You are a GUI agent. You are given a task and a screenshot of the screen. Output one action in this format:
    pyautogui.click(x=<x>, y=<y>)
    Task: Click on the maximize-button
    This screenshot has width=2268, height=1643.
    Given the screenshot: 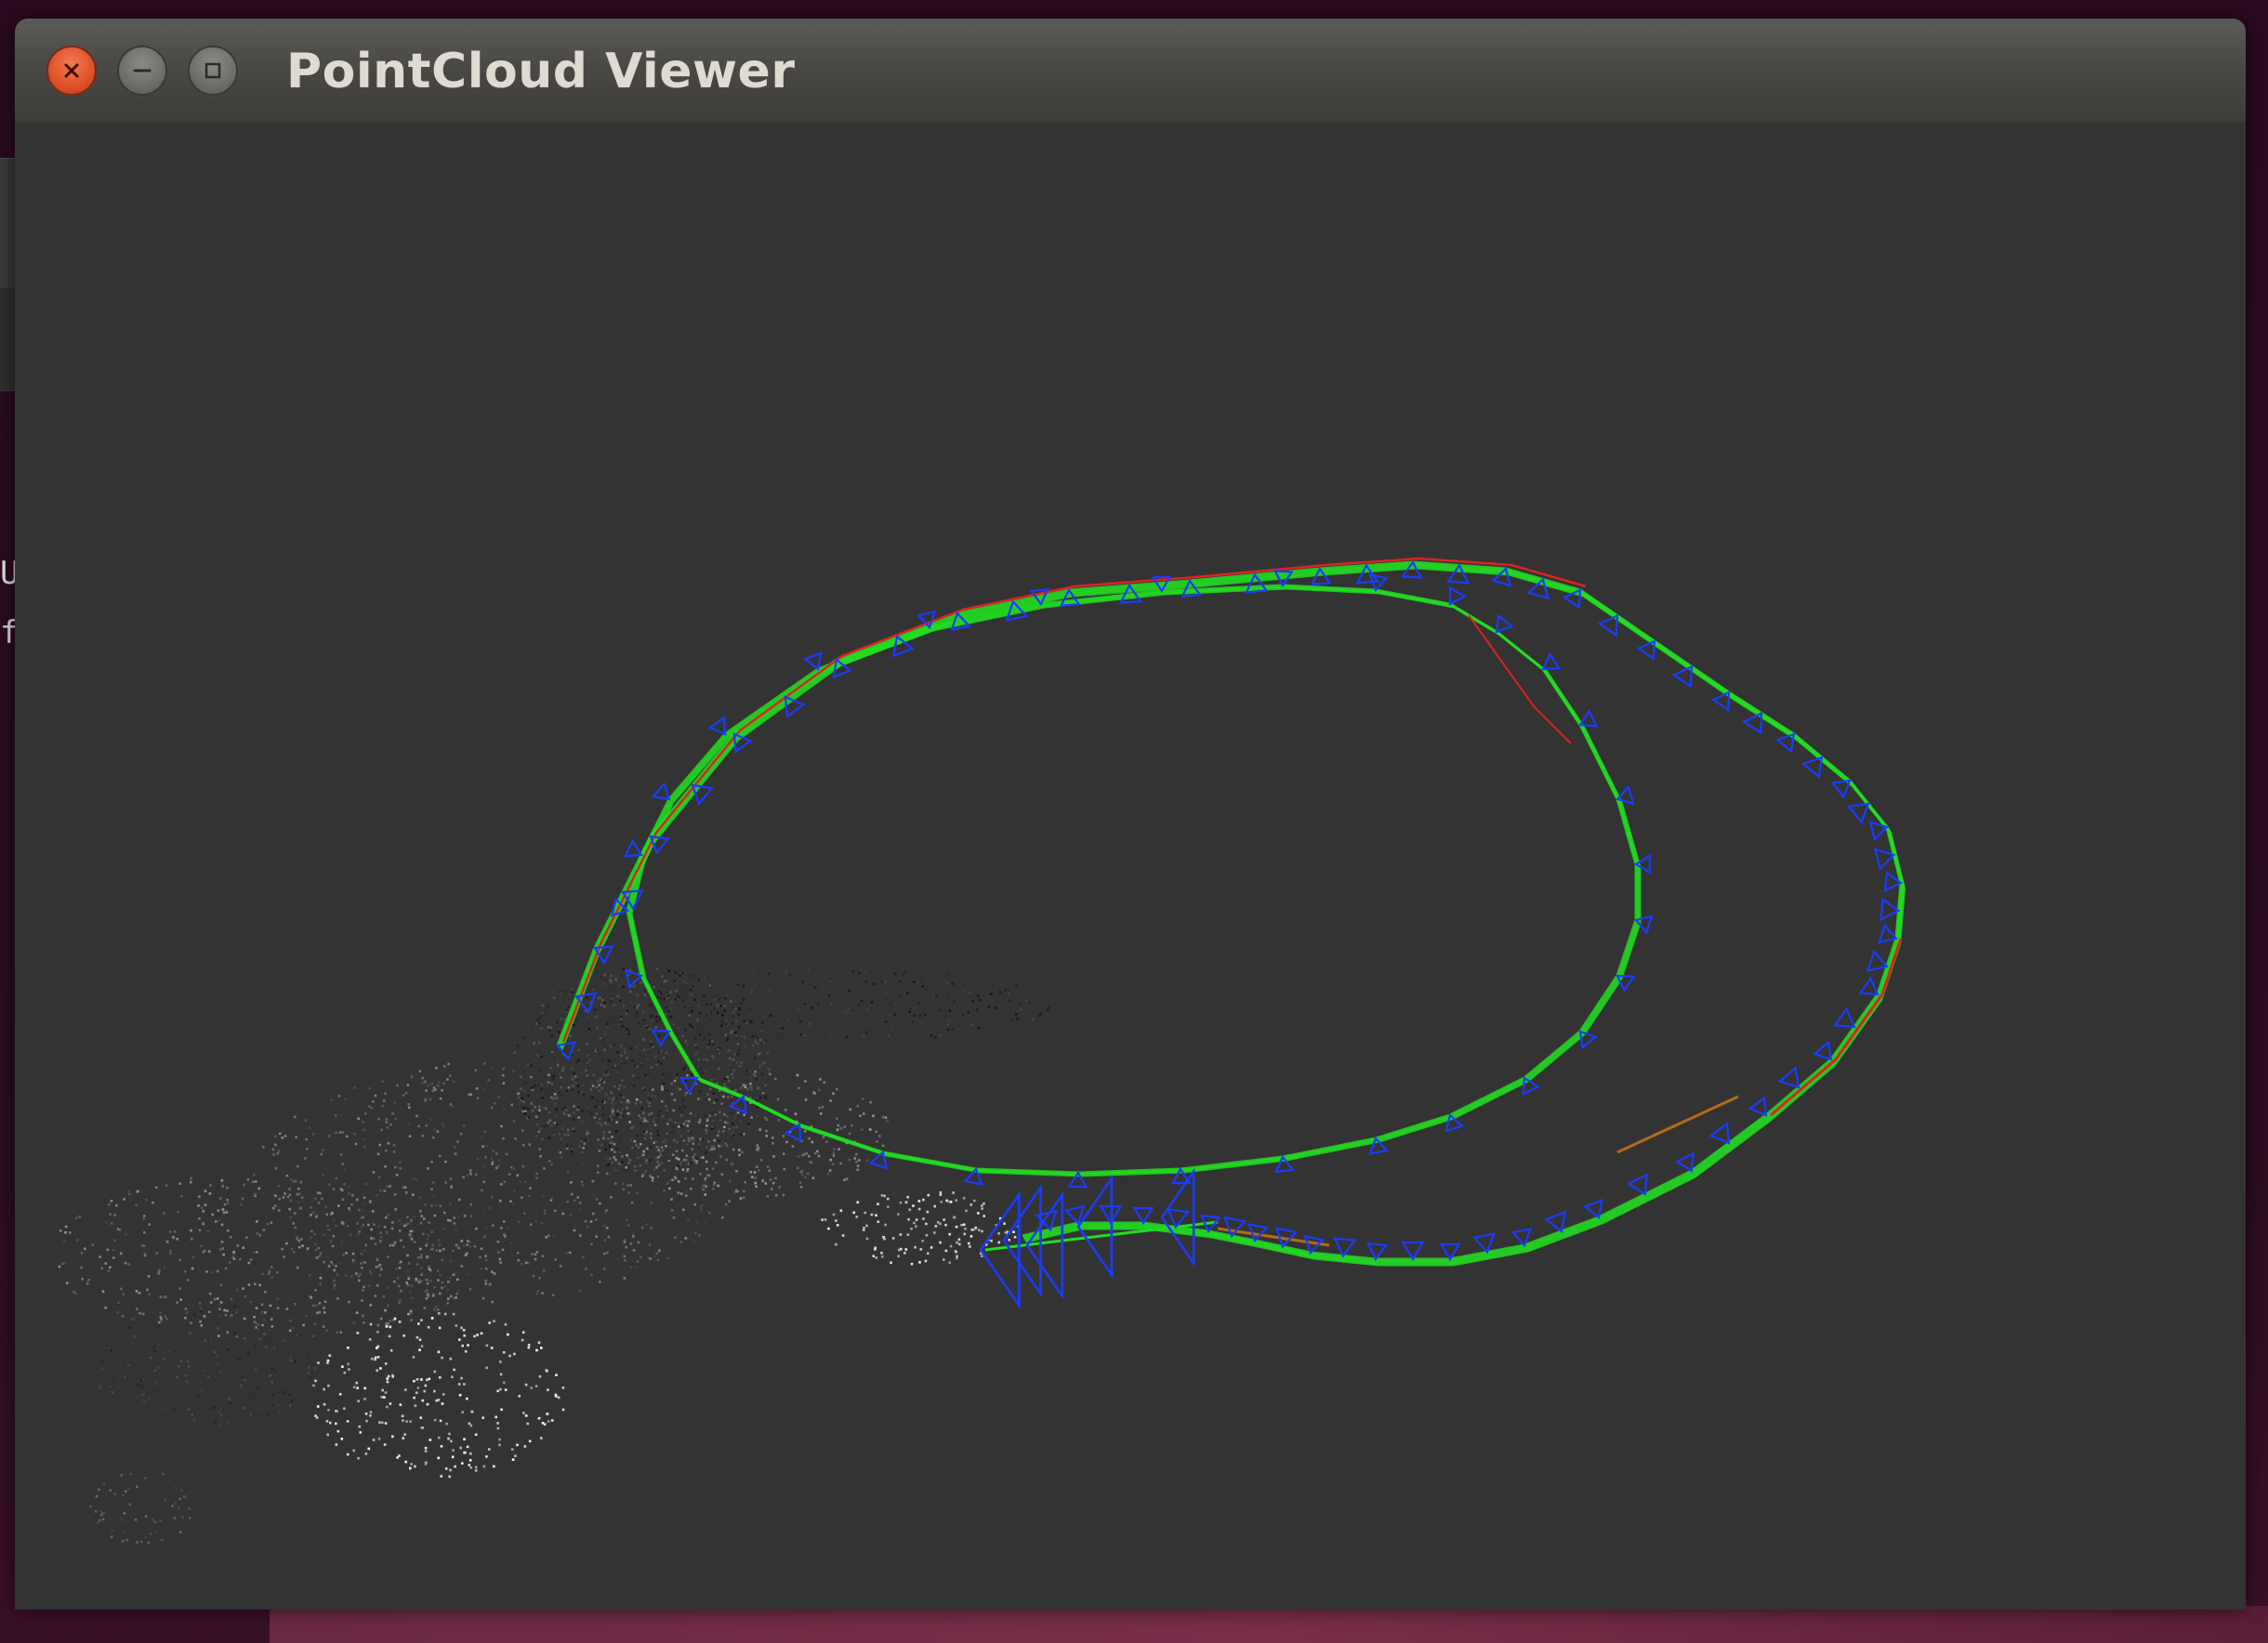 What is the action you would take?
    pyautogui.click(x=213, y=71)
    